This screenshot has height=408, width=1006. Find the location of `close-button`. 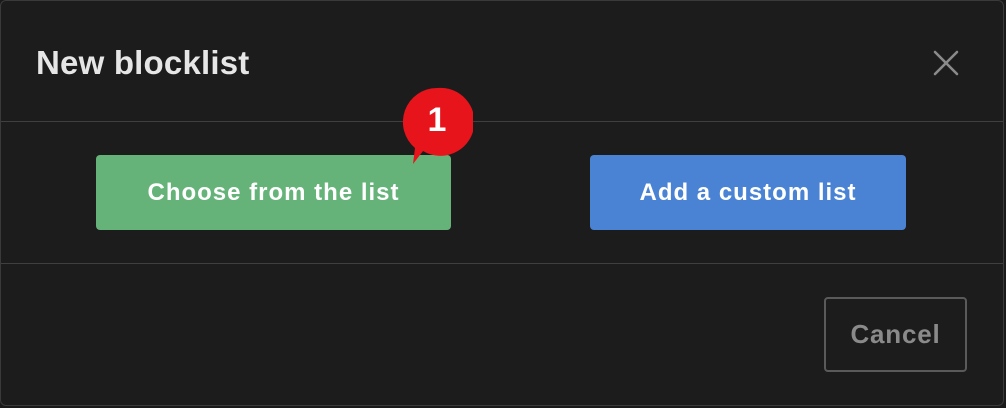

close-button is located at coordinates (946, 63).